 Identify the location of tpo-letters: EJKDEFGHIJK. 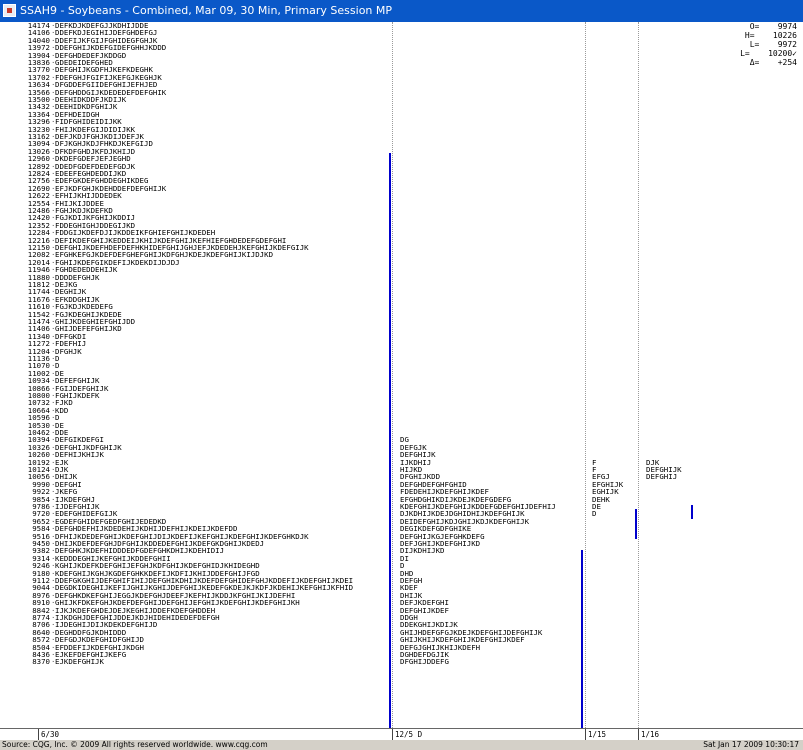
(79, 662).